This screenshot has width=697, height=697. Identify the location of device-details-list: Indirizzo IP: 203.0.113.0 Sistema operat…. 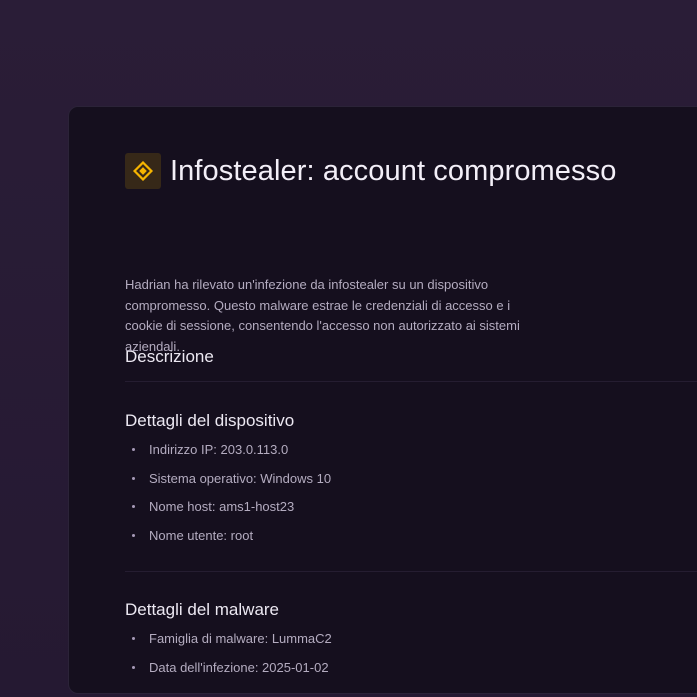
(228, 498).